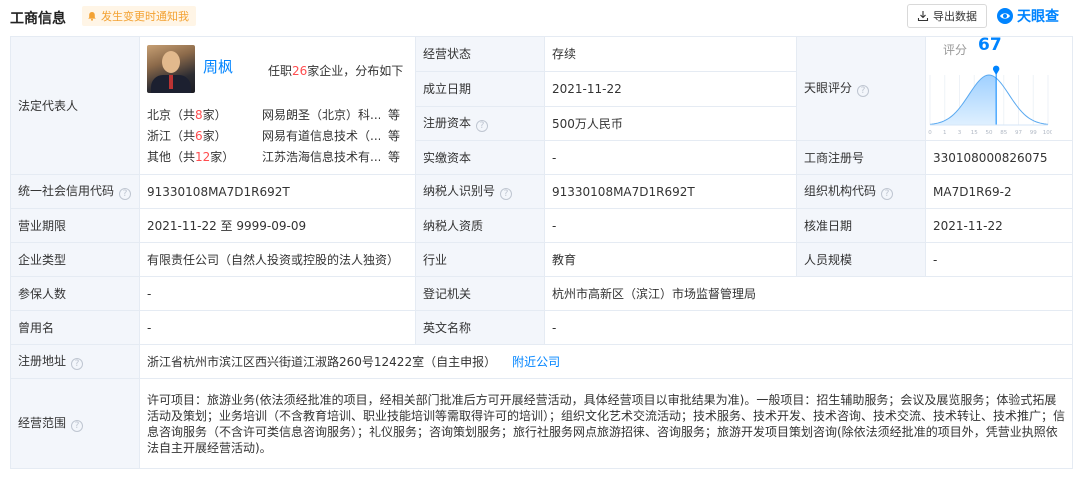  Describe the element at coordinates (990, 44) in the screenshot. I see `score-value: 67` at that location.